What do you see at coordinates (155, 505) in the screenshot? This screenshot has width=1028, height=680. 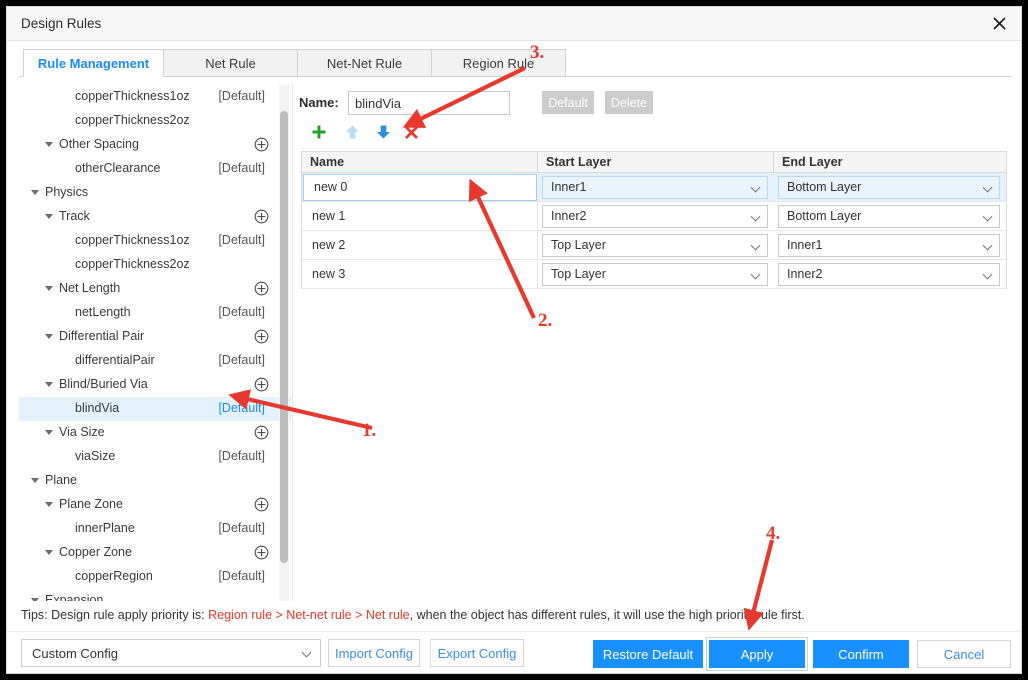 I see `tree-item-plane-zone: Plane Zone` at bounding box center [155, 505].